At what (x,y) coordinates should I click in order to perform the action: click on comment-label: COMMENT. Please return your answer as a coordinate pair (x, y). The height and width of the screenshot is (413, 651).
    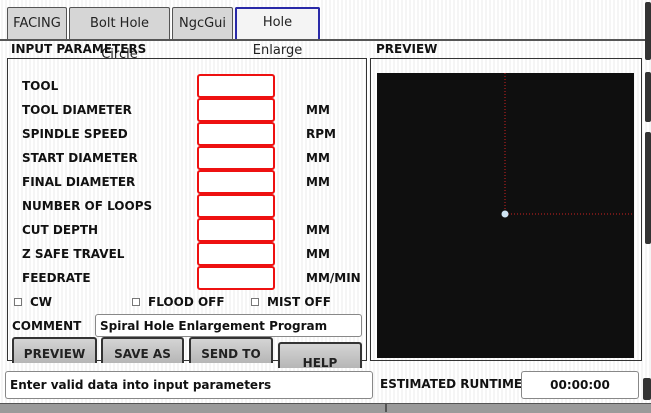
    Looking at the image, I should click on (47, 326).